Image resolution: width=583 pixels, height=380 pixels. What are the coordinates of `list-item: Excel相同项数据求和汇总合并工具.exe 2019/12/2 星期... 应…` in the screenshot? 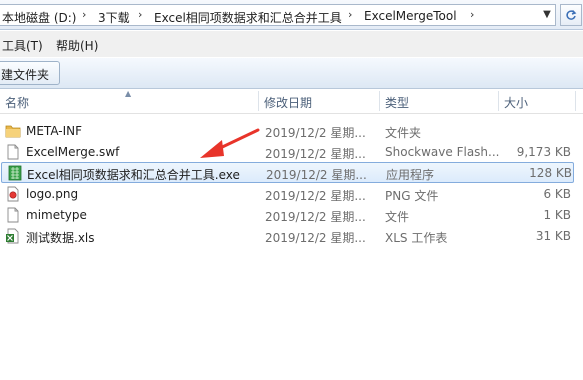 It's located at (287, 172).